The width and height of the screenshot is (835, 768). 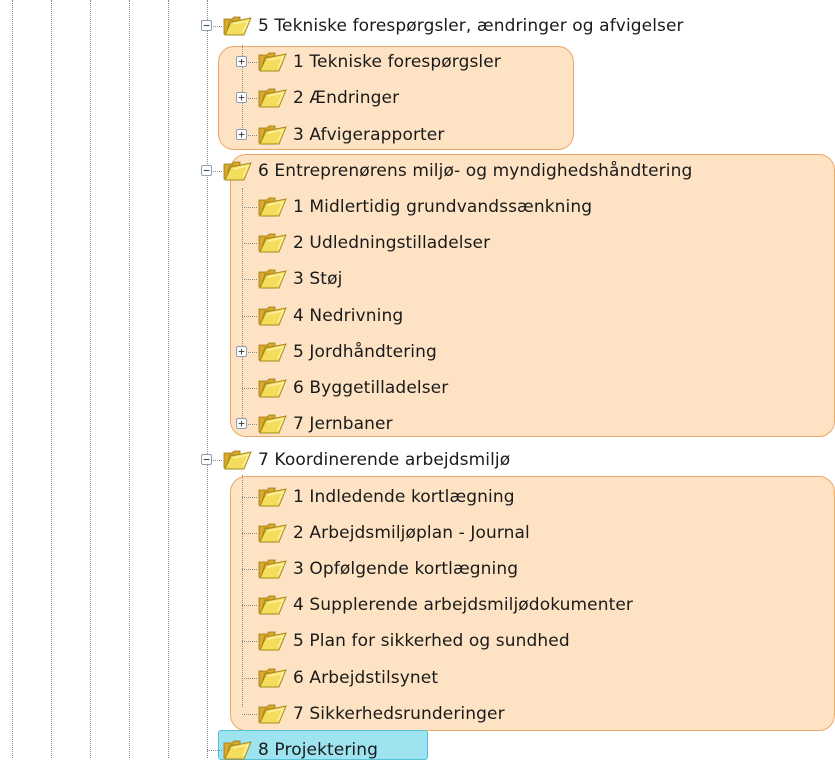 I want to click on tree-node-label: 7 Koordinerende arbejdsmiljø, so click(x=384, y=460).